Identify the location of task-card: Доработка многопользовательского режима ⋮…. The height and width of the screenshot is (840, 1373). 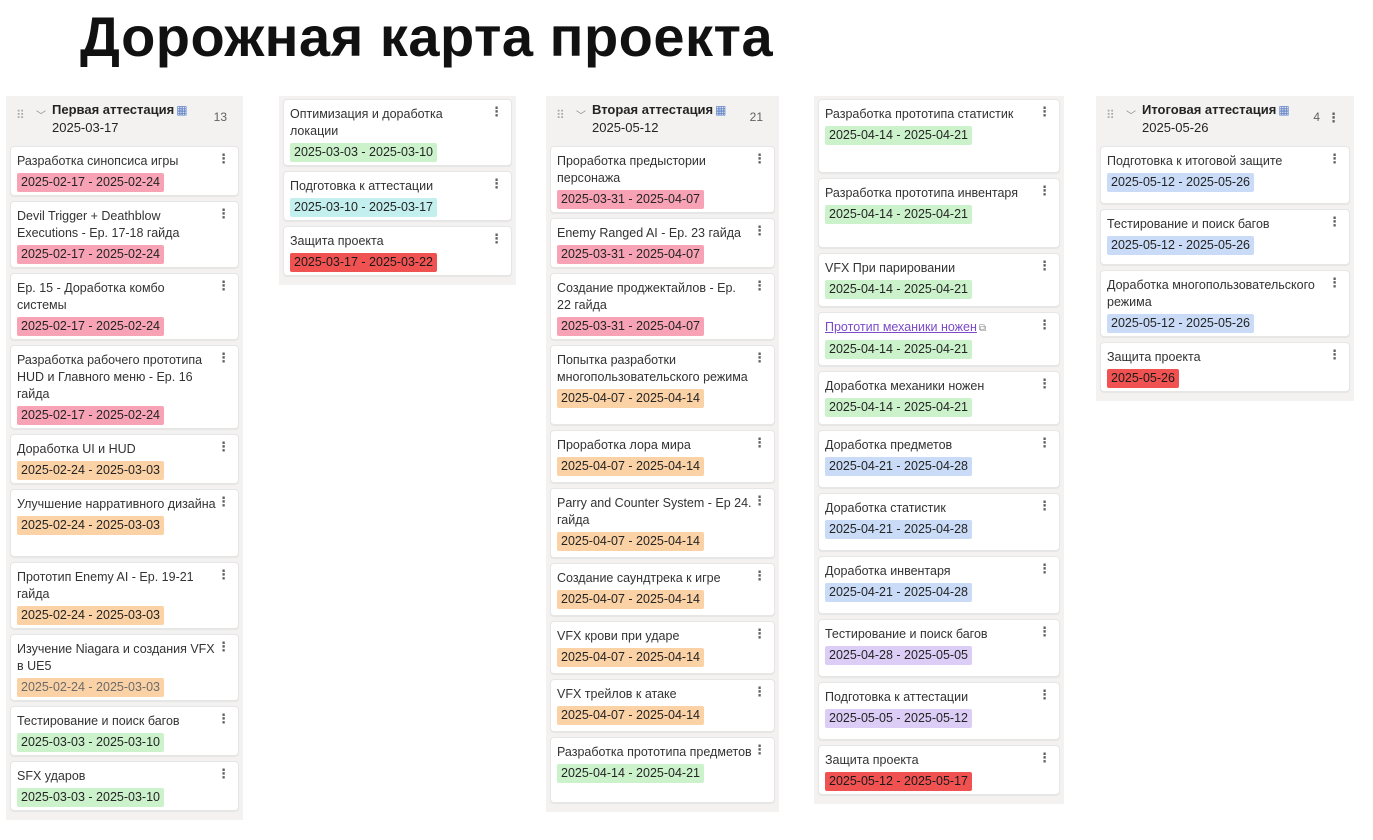
(1225, 303).